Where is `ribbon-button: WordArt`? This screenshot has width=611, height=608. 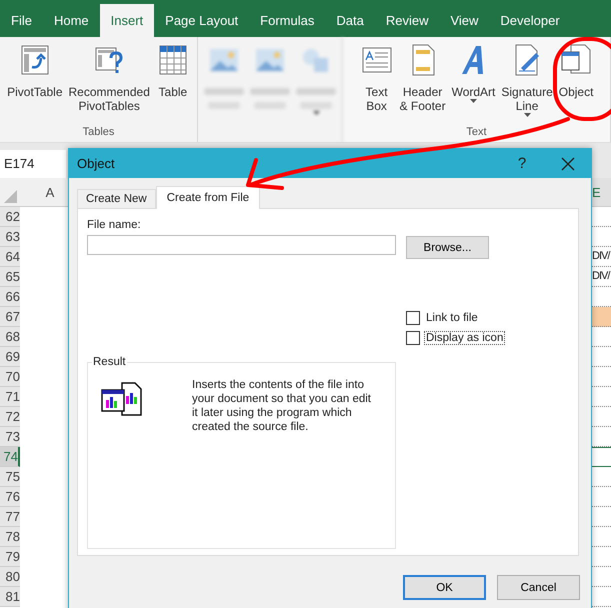
ribbon-button: WordArt is located at coordinates (473, 81).